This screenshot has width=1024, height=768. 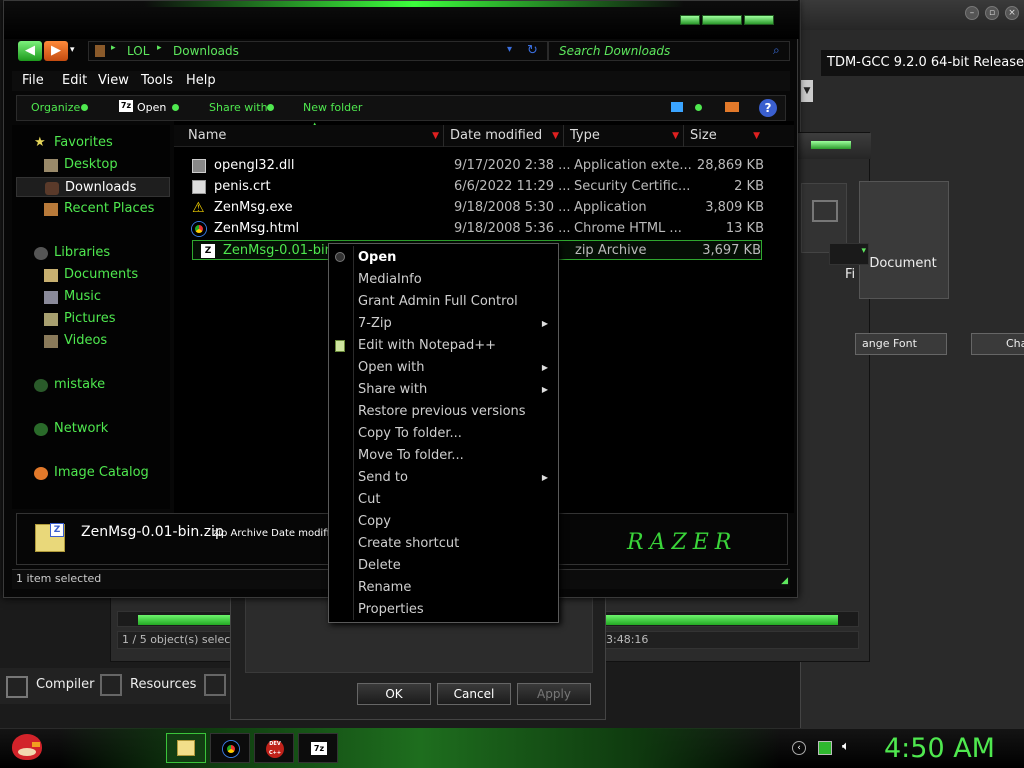 I want to click on view-options-icon, so click(x=677, y=107).